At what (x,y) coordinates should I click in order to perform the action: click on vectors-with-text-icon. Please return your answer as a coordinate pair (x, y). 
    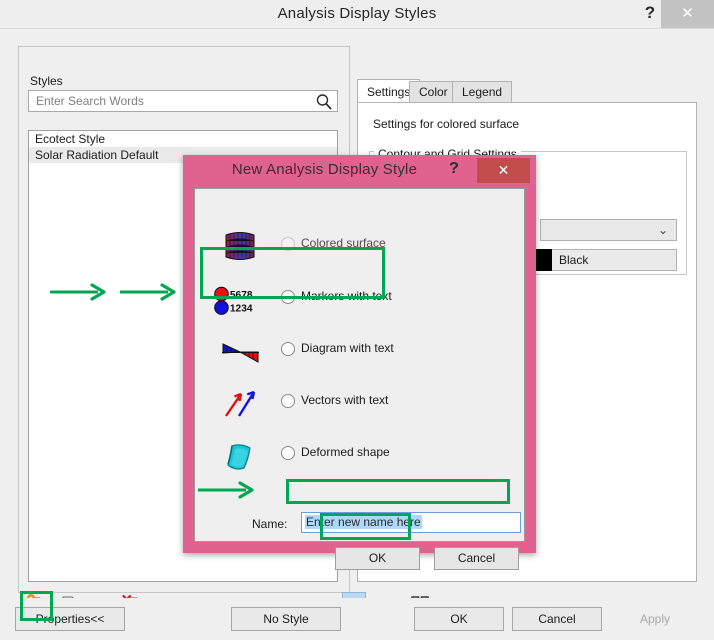
    Looking at the image, I should click on (240, 403).